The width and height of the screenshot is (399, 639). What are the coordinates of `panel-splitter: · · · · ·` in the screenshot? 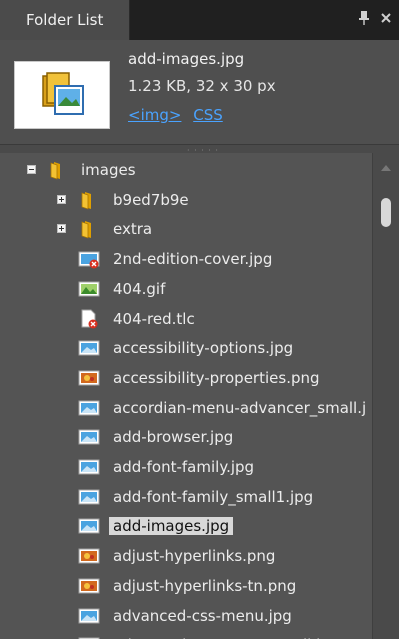 It's located at (199, 150).